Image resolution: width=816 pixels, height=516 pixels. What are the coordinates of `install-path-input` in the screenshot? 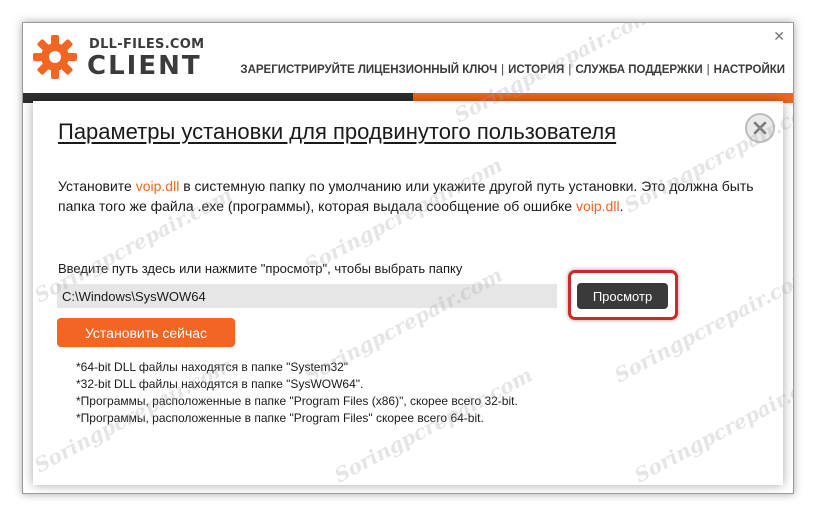 It's located at (307, 296).